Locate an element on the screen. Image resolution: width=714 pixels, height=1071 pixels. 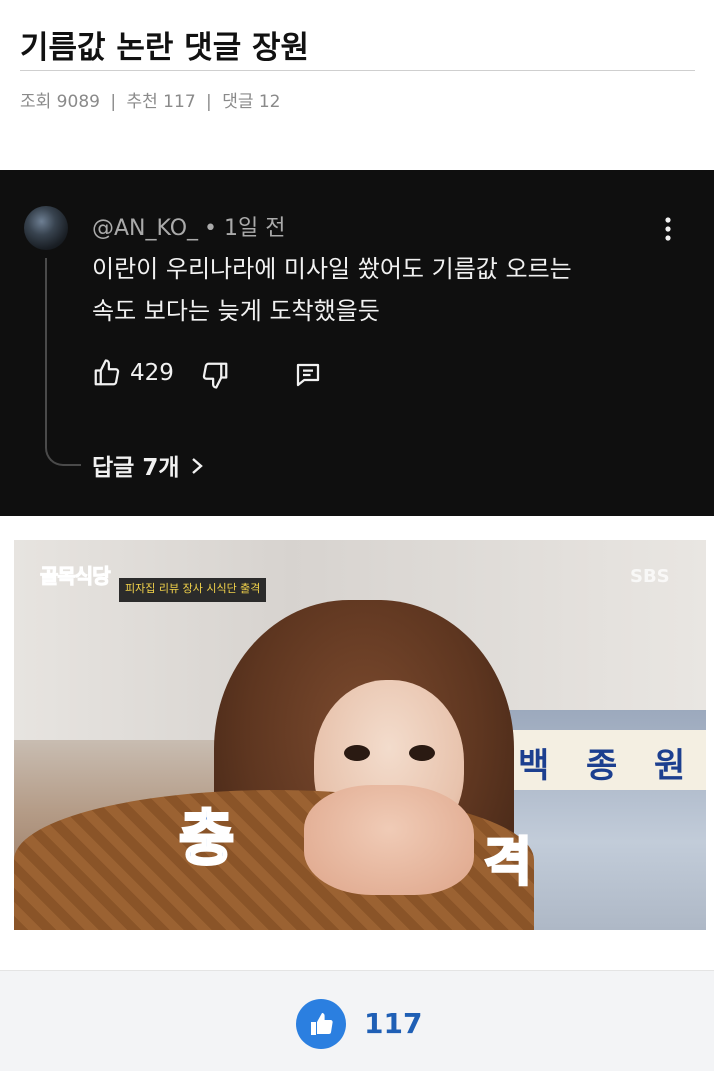
view-replies-link: 답글 7개 is located at coordinates (148, 465).